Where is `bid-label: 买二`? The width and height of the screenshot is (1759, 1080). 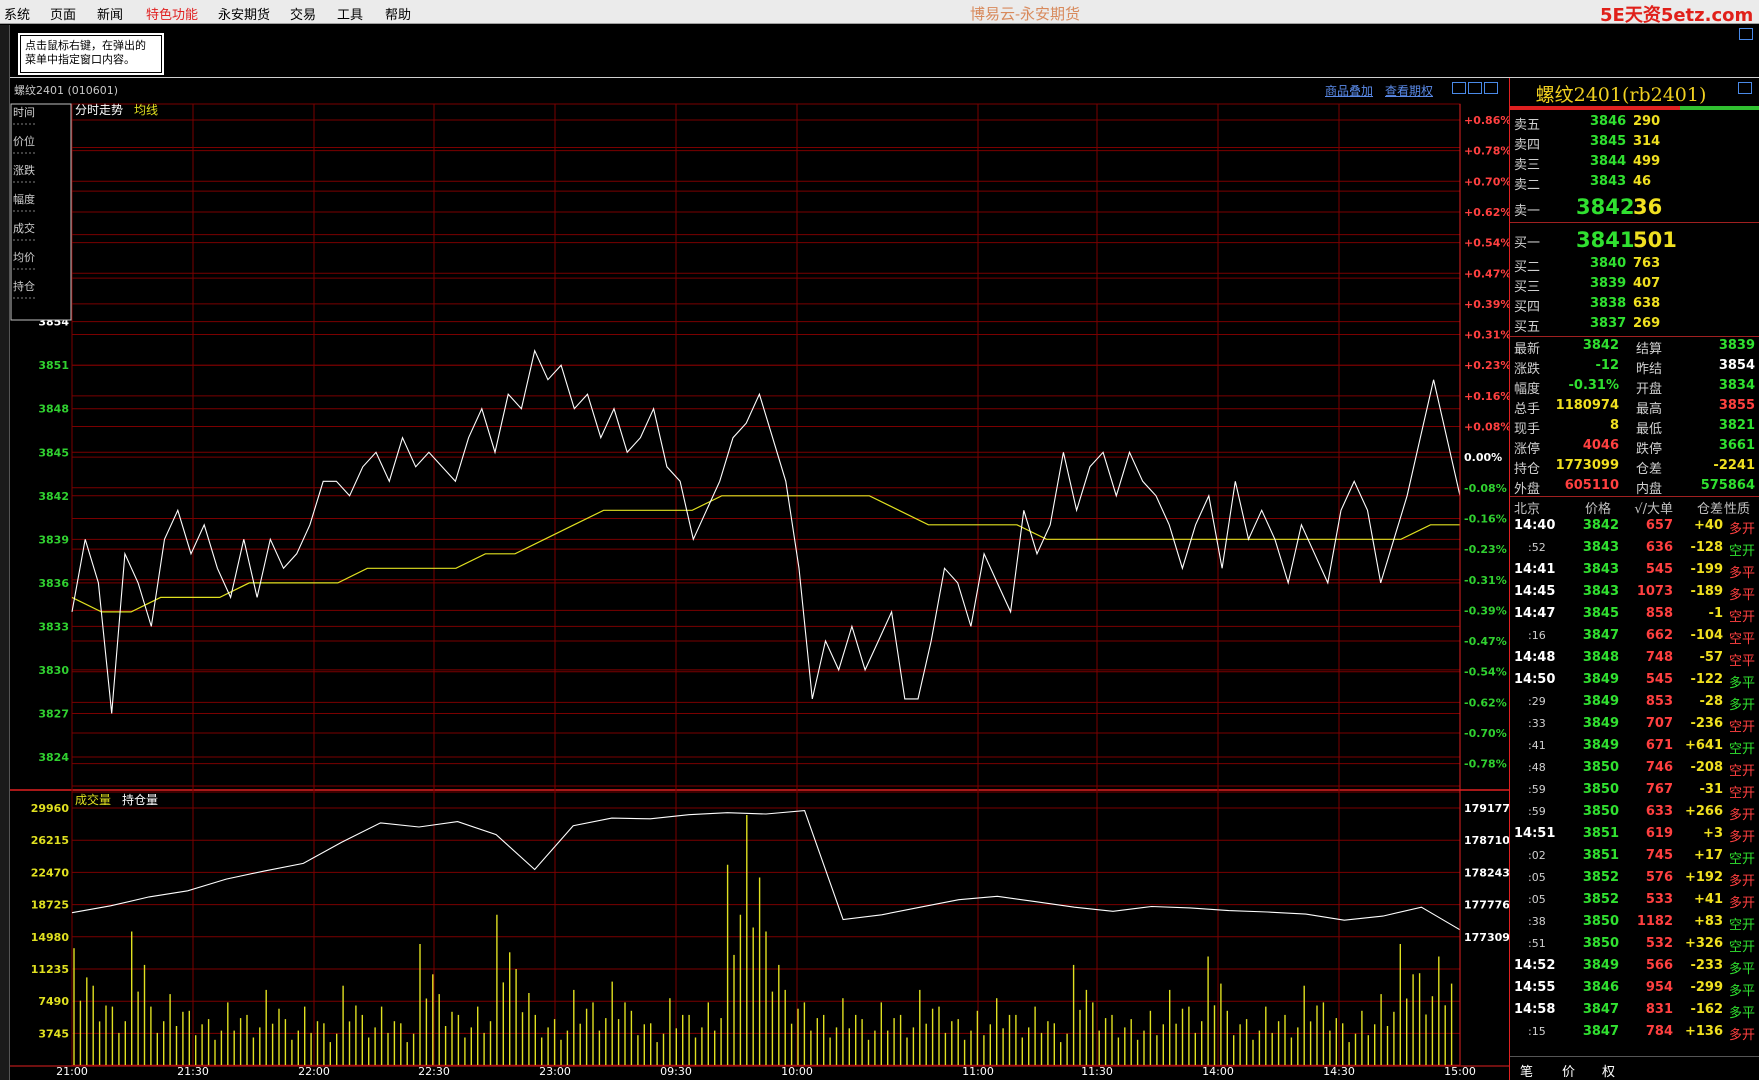
bid-label: 买二 is located at coordinates (1527, 267).